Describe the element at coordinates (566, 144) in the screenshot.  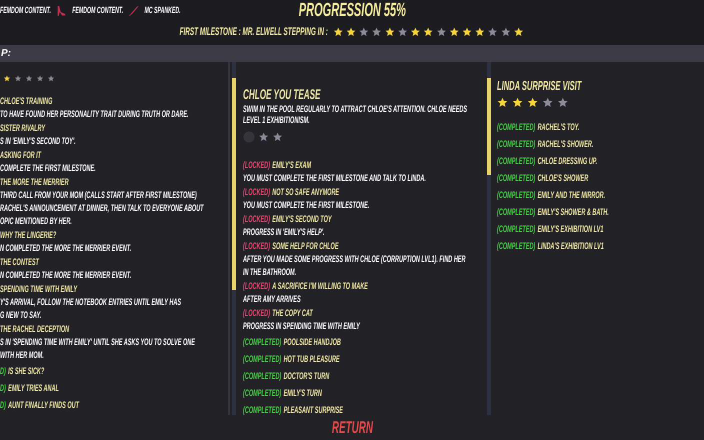
I see `entry-title: RACHEL'S SHOWER.` at that location.